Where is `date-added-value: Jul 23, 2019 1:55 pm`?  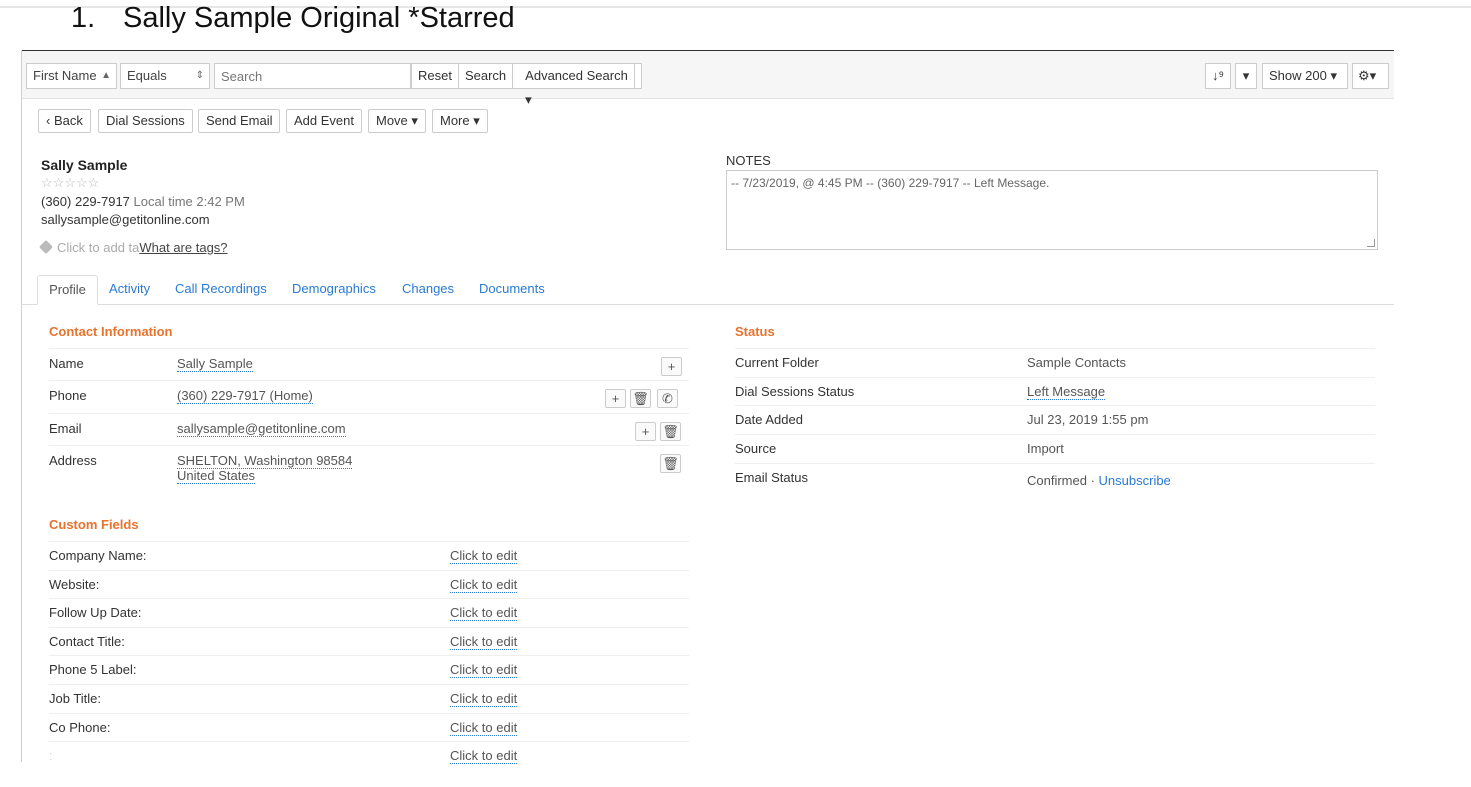
date-added-value: Jul 23, 2019 1:55 pm is located at coordinates (1088, 419).